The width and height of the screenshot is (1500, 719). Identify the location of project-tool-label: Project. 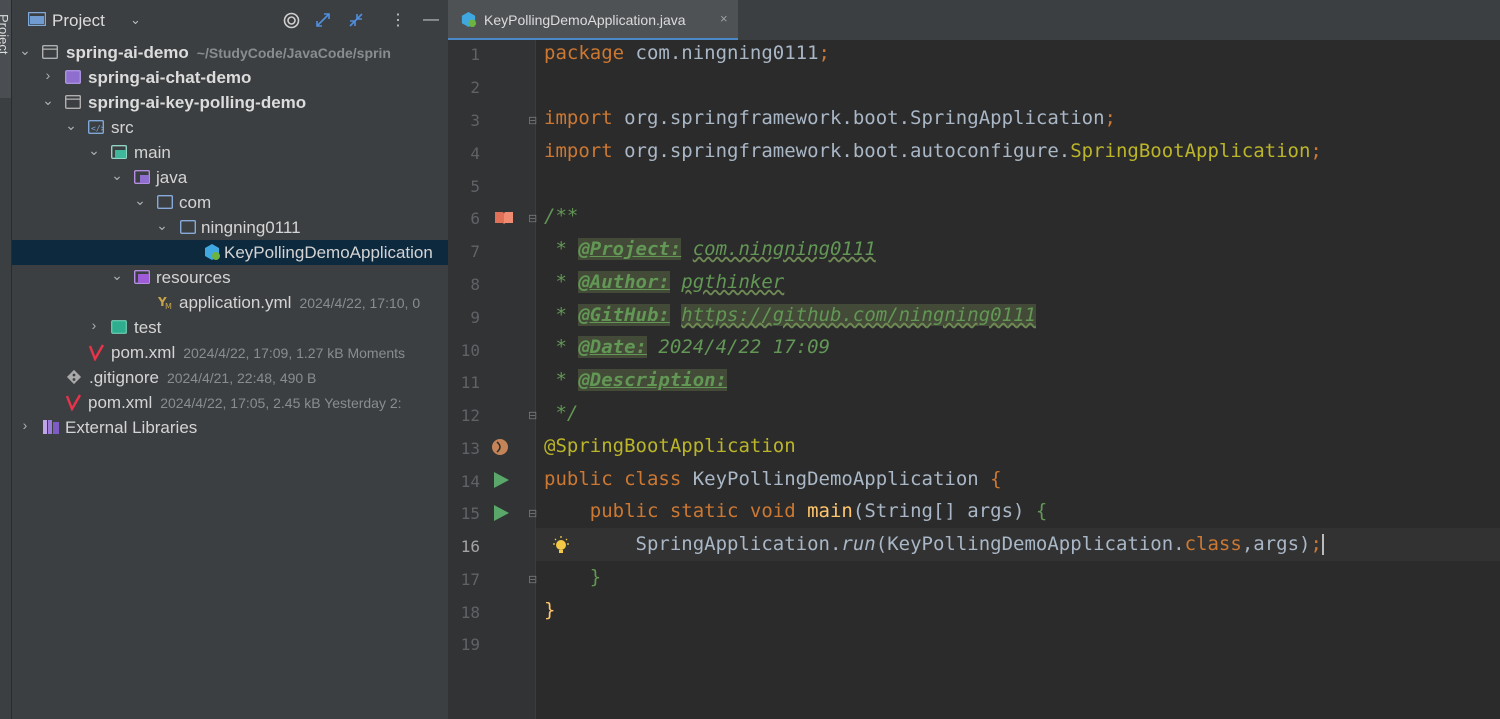
(5, 34).